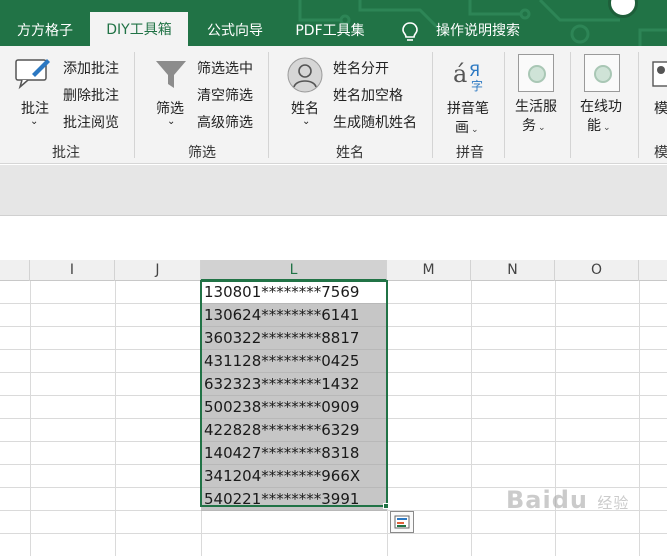 Image resolution: width=667 pixels, height=556 pixels. What do you see at coordinates (660, 153) in the screenshot?
I see `group-label-template: 模` at bounding box center [660, 153].